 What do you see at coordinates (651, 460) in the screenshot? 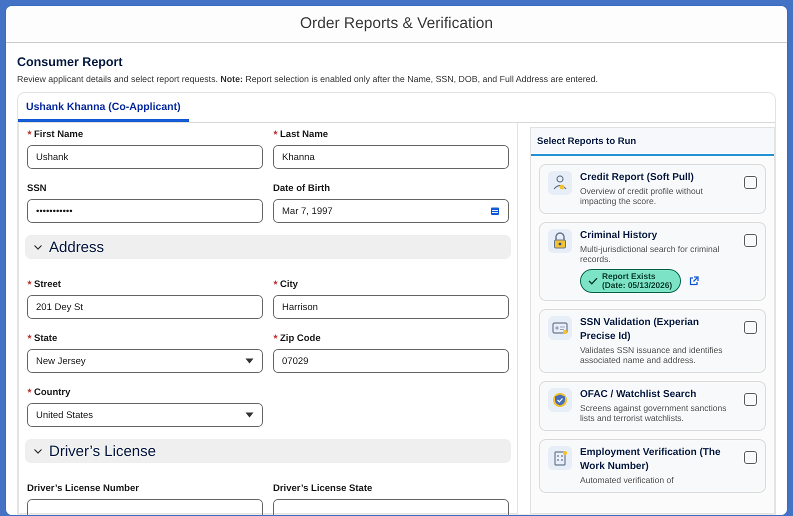
I see `report-title: Employment Verification (The Work Number)` at bounding box center [651, 460].